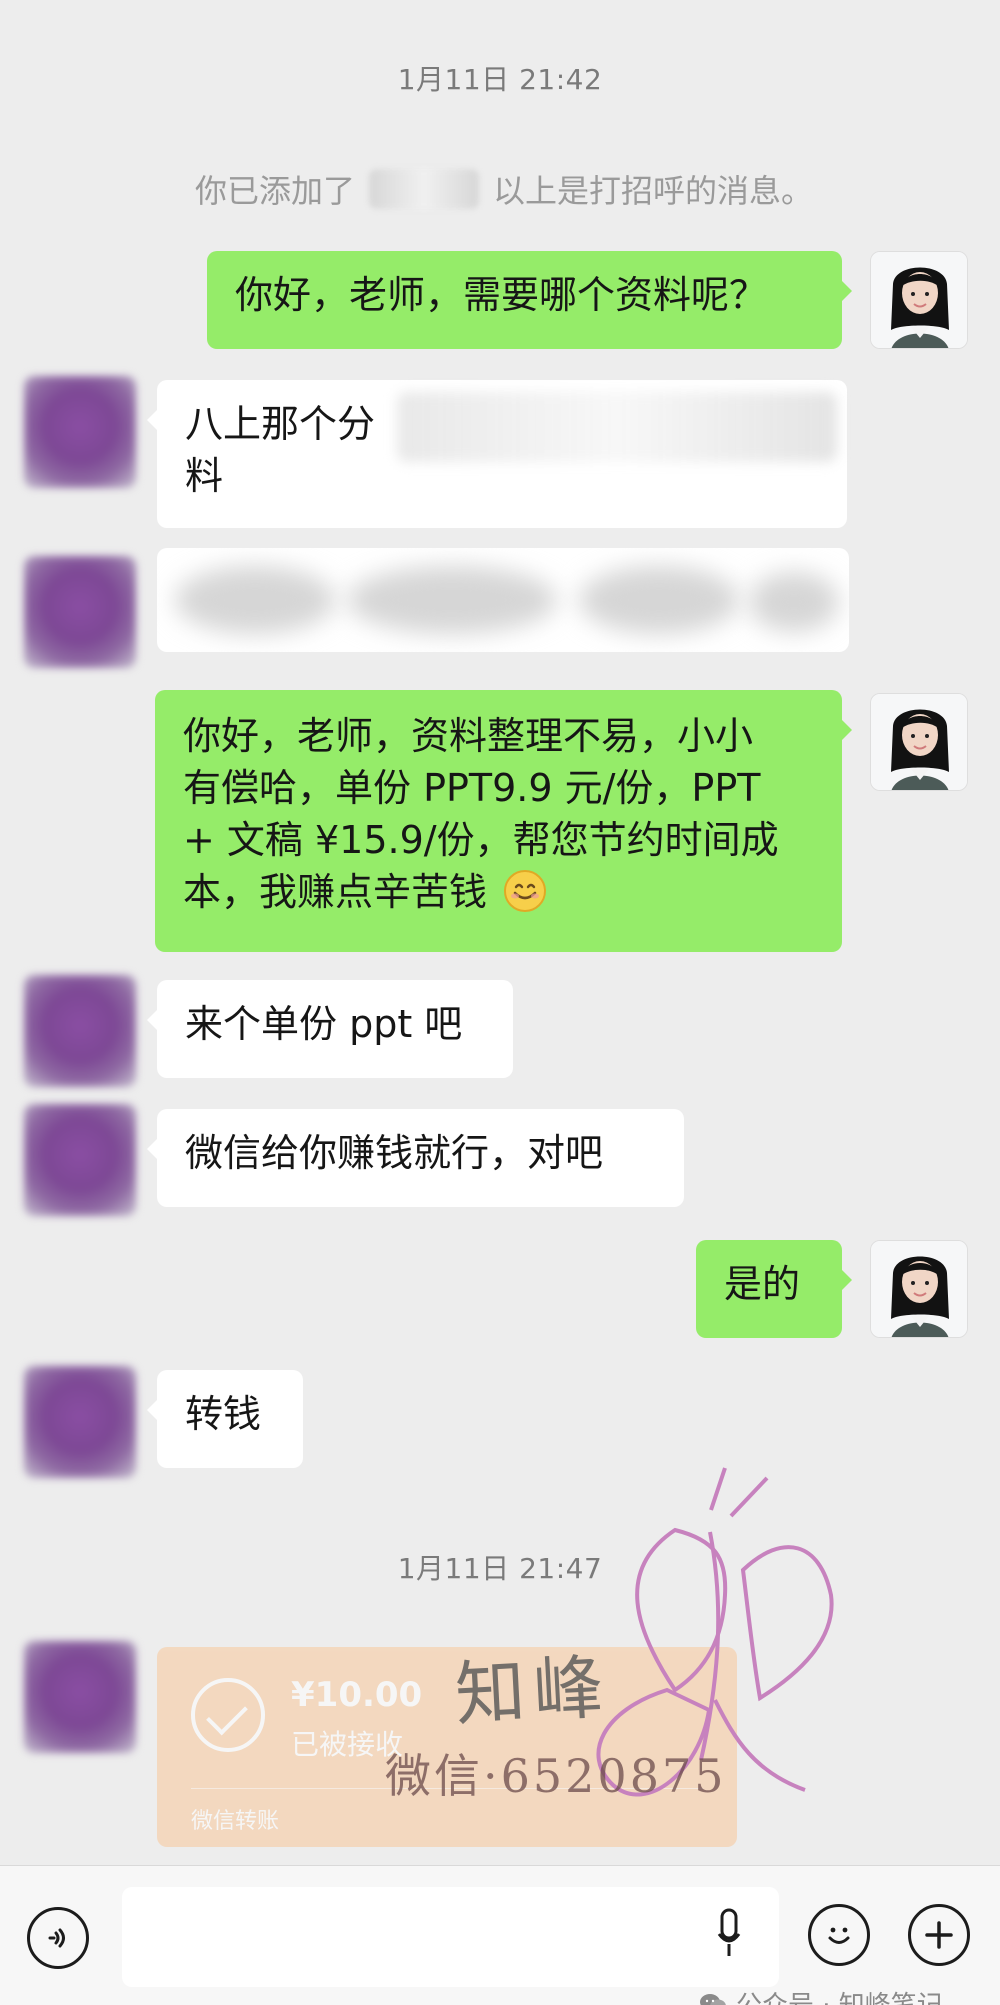 The width and height of the screenshot is (1000, 2005). What do you see at coordinates (468, 736) in the screenshot?
I see `message-text-line-1: 你好，老师，资料整理不易，小小` at bounding box center [468, 736].